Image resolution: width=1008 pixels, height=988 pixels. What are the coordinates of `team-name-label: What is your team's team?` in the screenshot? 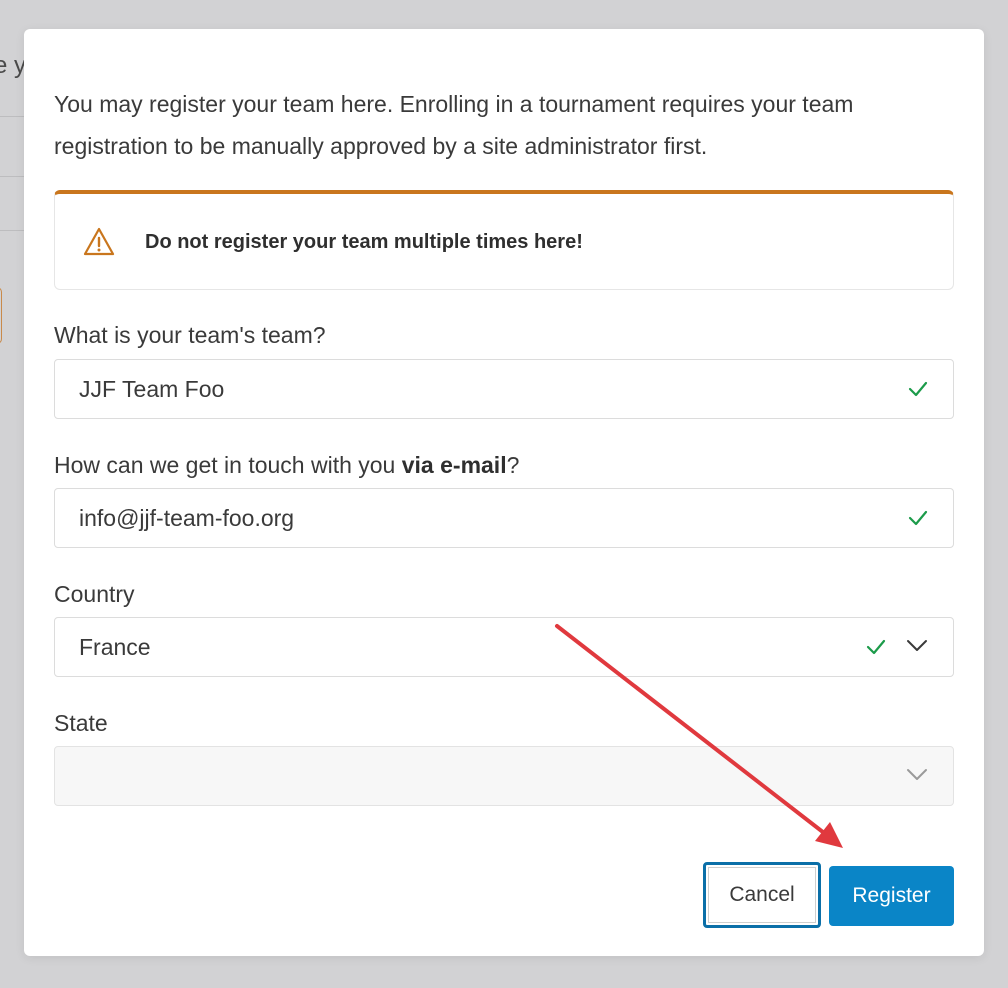 It's located at (190, 335).